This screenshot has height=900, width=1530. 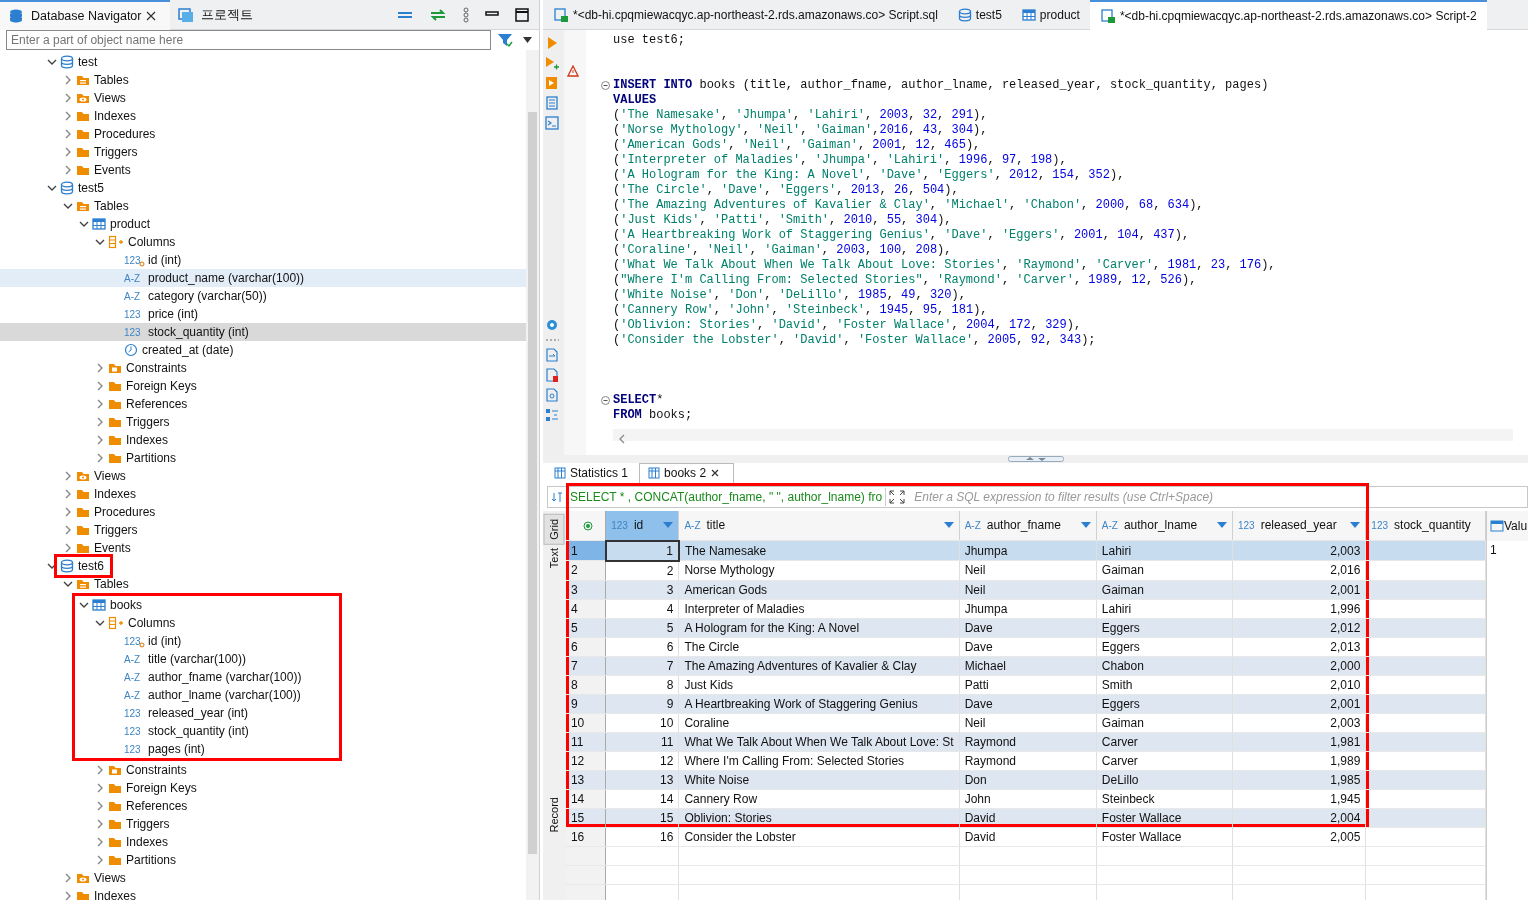 I want to click on tree-label: pages (int), so click(x=176, y=749).